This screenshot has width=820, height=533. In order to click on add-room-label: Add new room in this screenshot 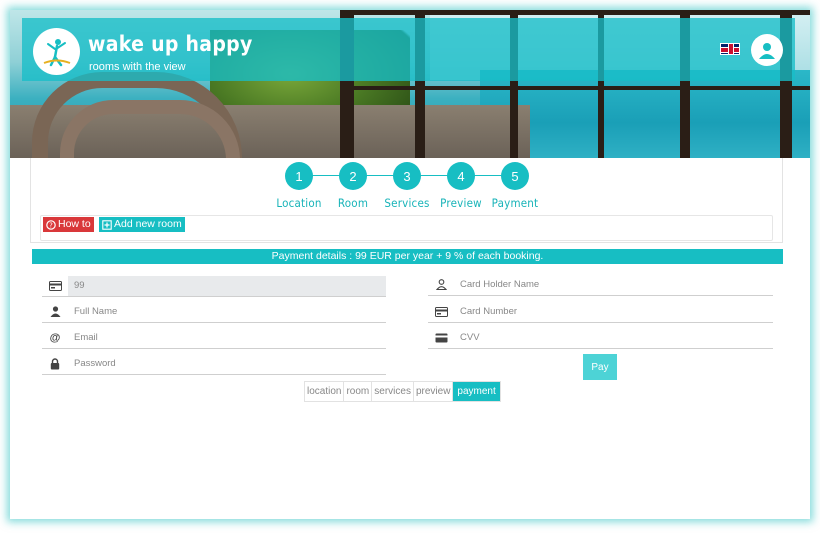, I will do `click(148, 224)`.